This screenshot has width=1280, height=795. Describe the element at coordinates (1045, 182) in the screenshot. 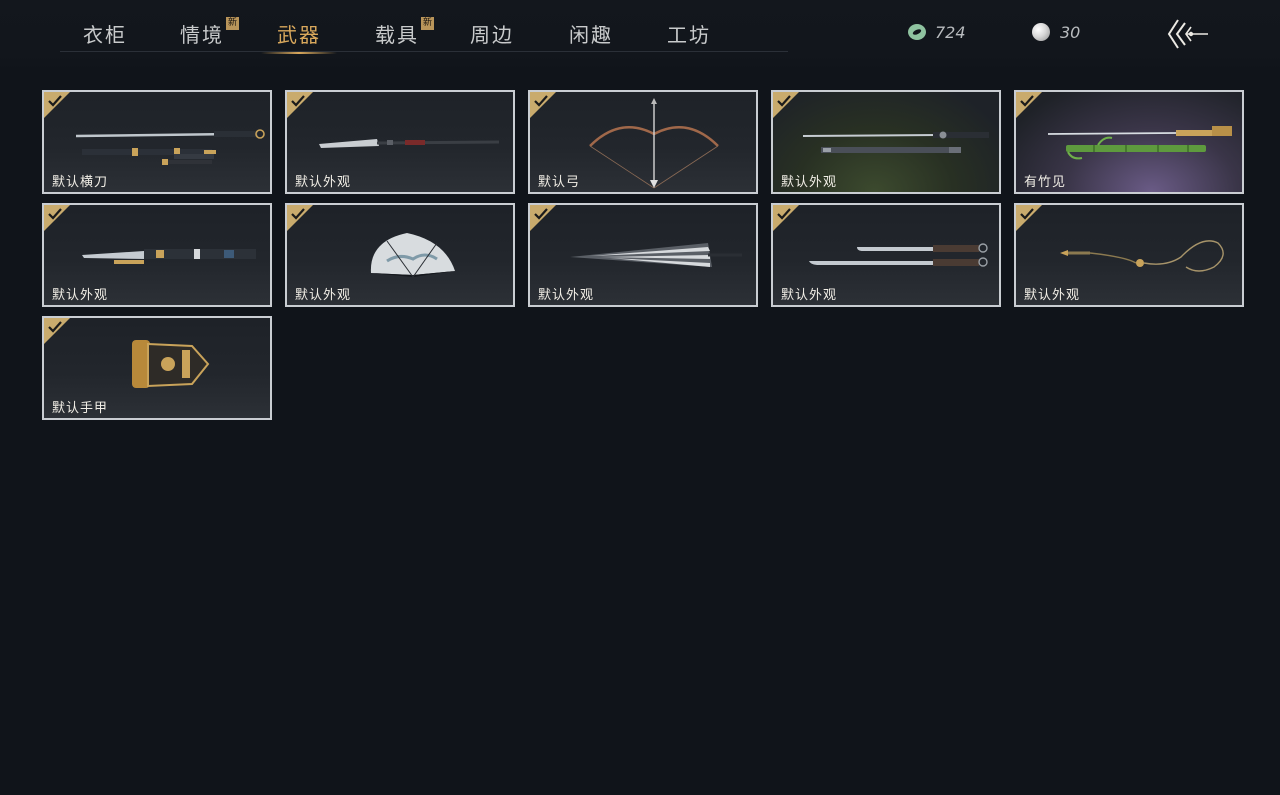

I see `weapon-name: 有竹见` at that location.